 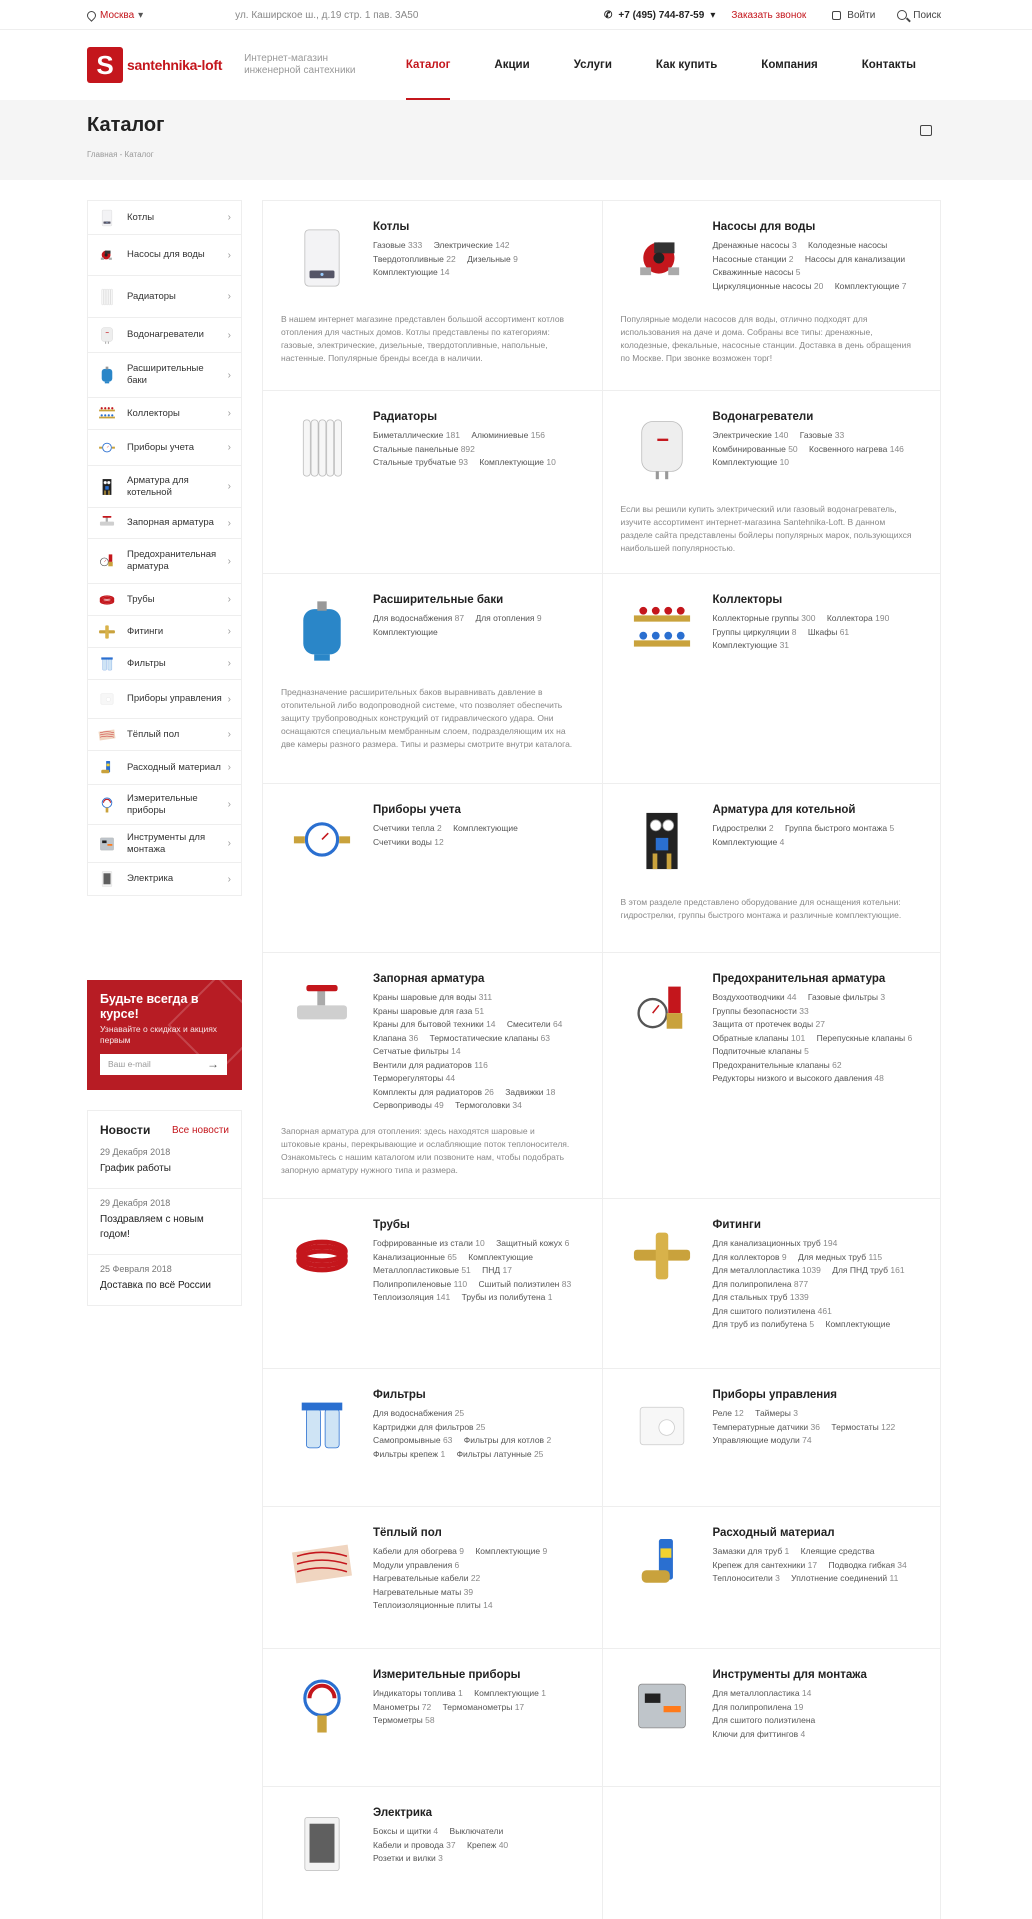 What do you see at coordinates (662, 1706) in the screenshot?
I see `toolkit-icon` at bounding box center [662, 1706].